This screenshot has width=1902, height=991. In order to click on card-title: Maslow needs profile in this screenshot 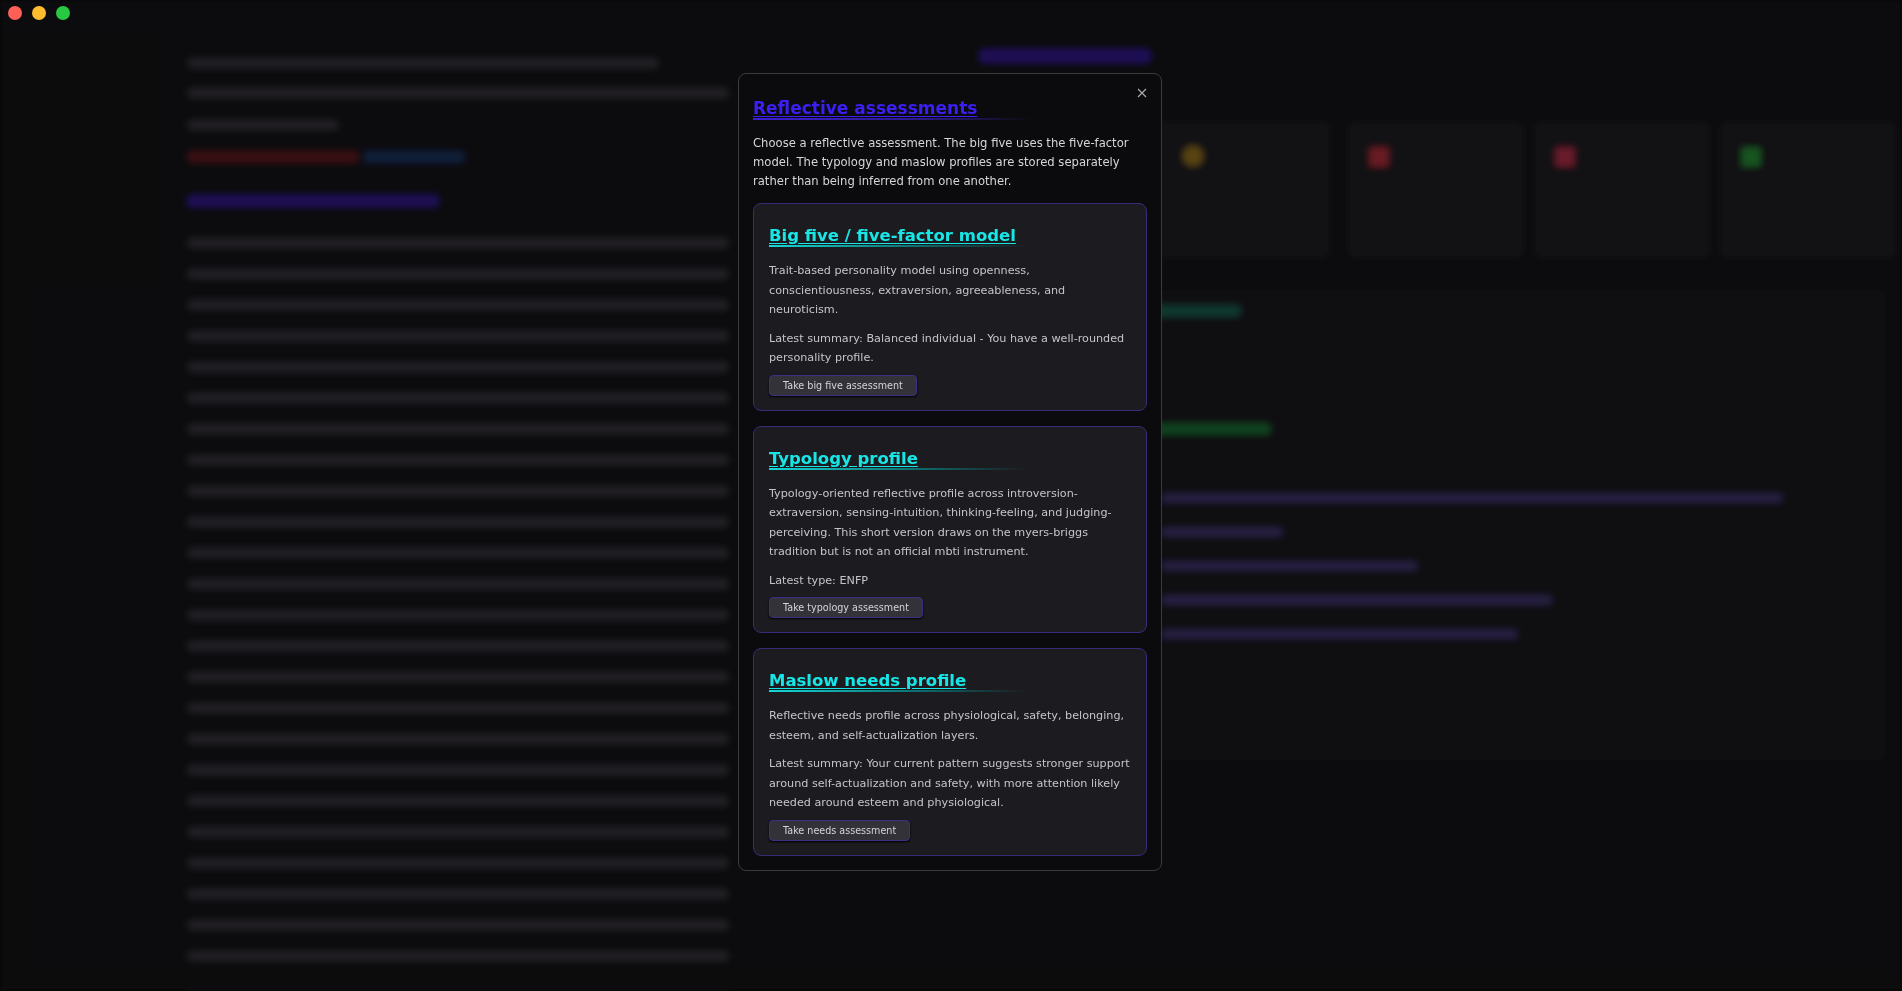, I will do `click(868, 680)`.